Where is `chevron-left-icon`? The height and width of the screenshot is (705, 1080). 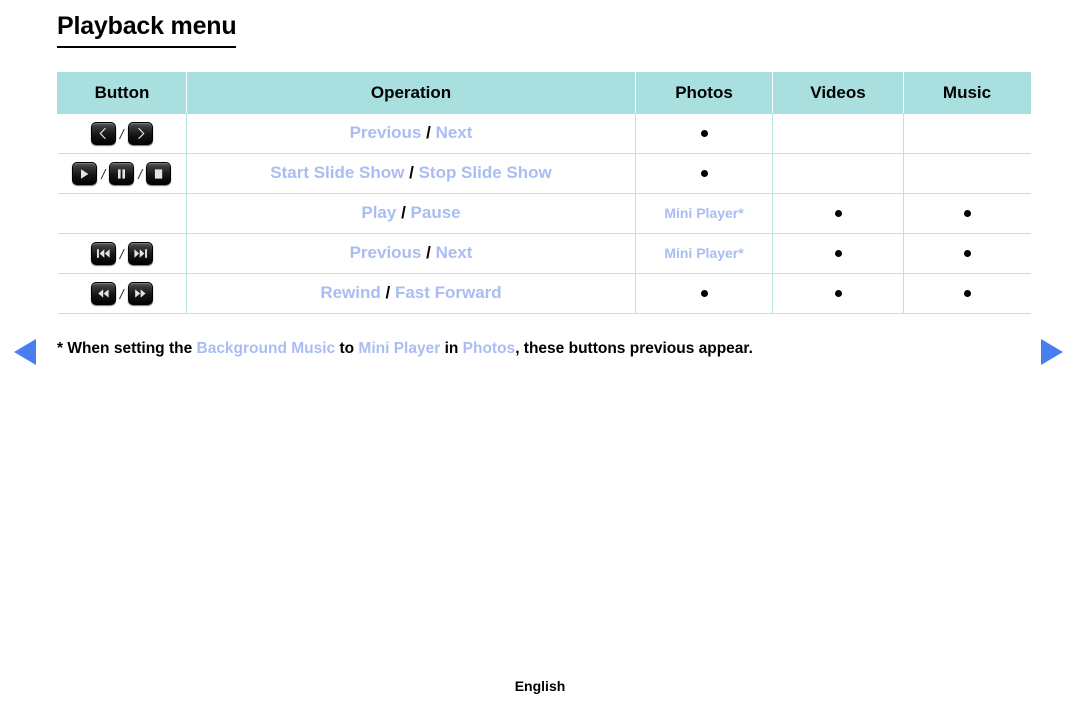
chevron-left-icon is located at coordinates (103, 133).